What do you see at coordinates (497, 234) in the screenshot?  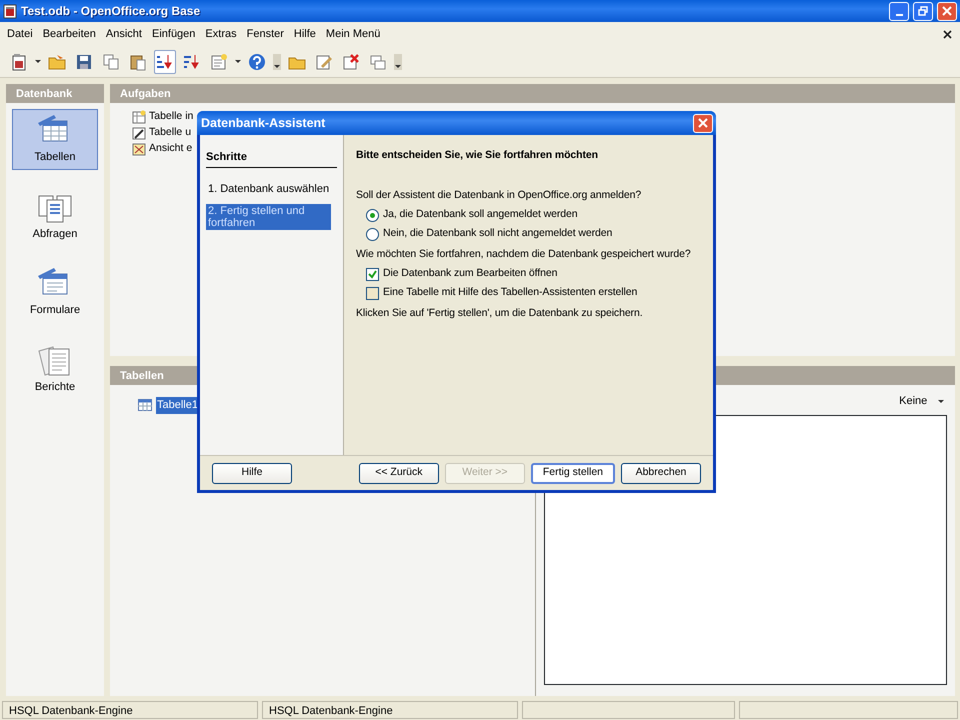 I see `radio-label: Nein, die Datenbank soll nicht angemeldet werden` at bounding box center [497, 234].